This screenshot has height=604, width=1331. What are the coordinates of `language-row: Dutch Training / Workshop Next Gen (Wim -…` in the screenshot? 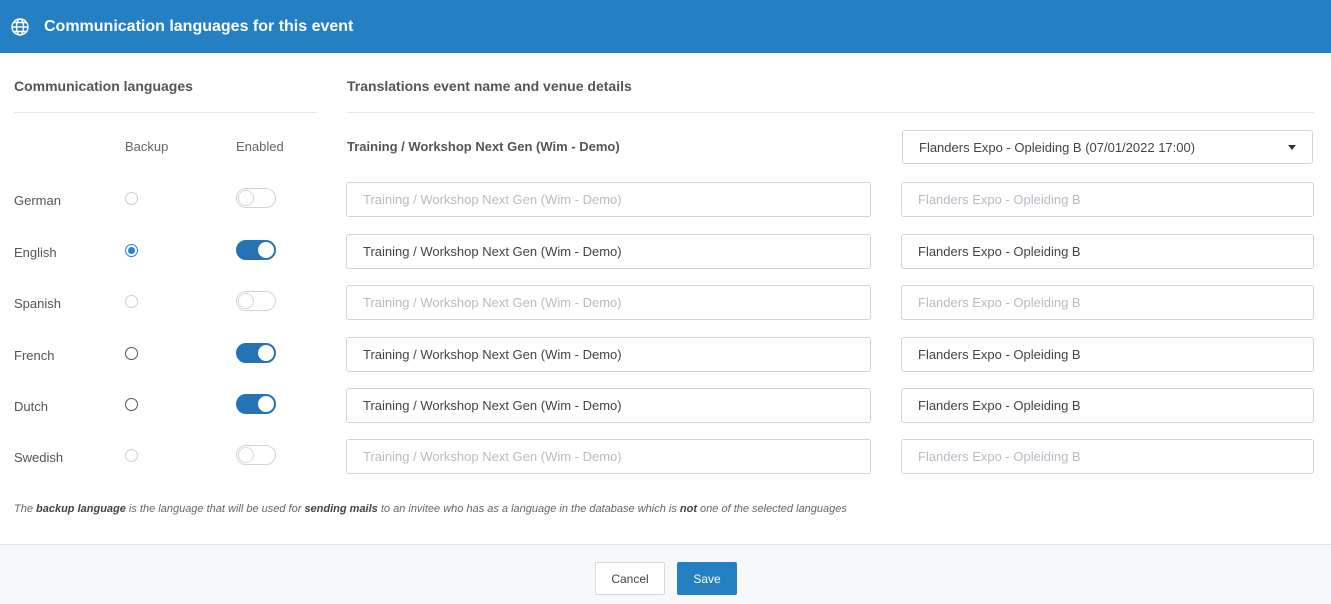 It's located at (665, 406).